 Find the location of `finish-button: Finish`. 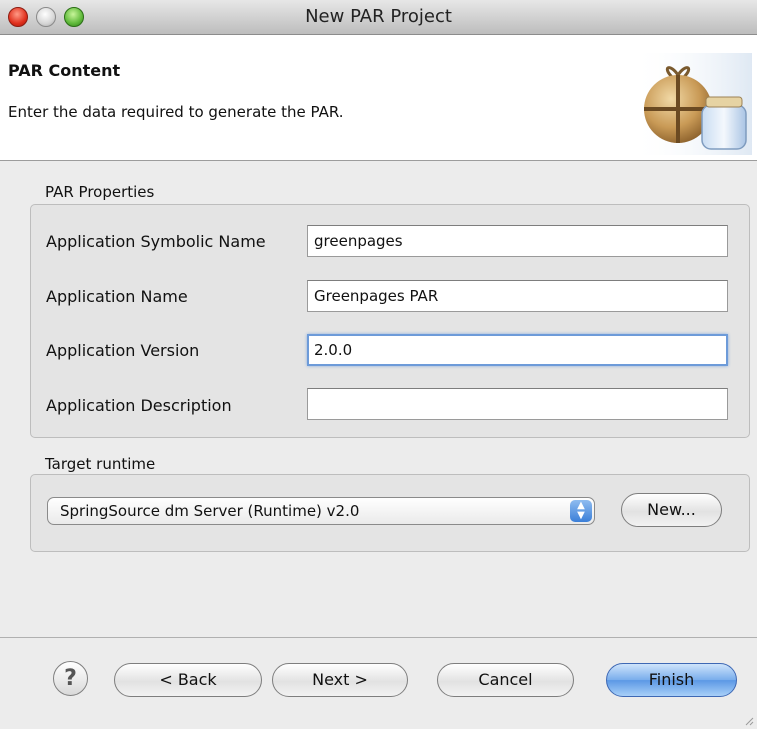

finish-button: Finish is located at coordinates (671, 680).